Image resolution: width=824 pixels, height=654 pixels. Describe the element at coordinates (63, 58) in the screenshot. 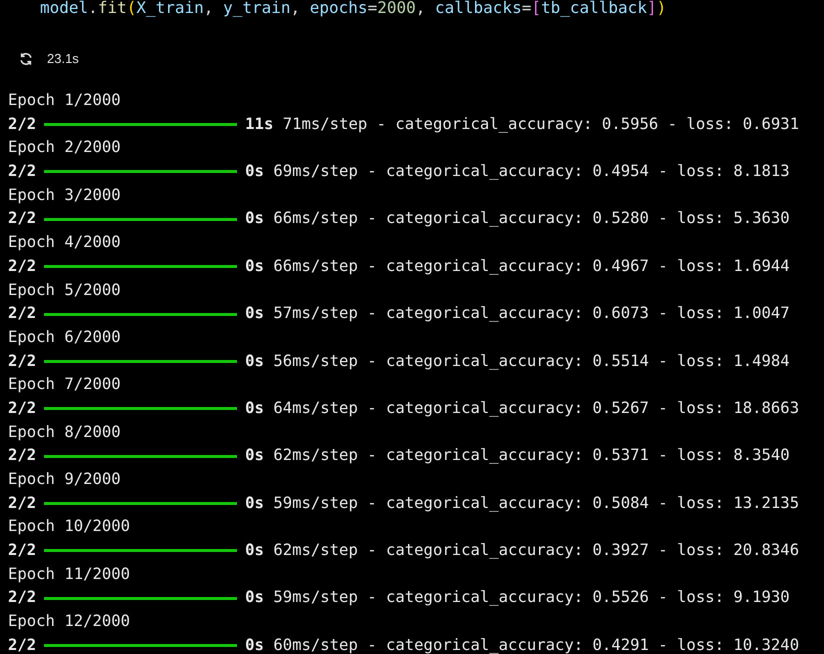

I see `execution-time: 23.1s` at that location.